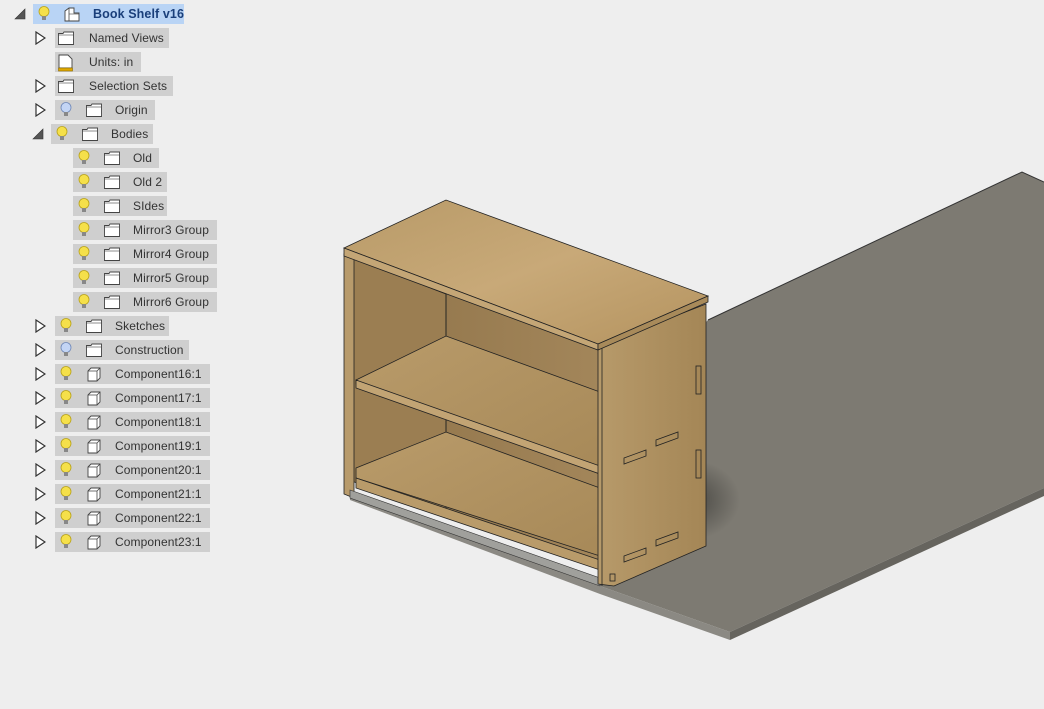 Image resolution: width=1044 pixels, height=709 pixels. Describe the element at coordinates (142, 158) in the screenshot. I see `browser-node-label: Old` at that location.